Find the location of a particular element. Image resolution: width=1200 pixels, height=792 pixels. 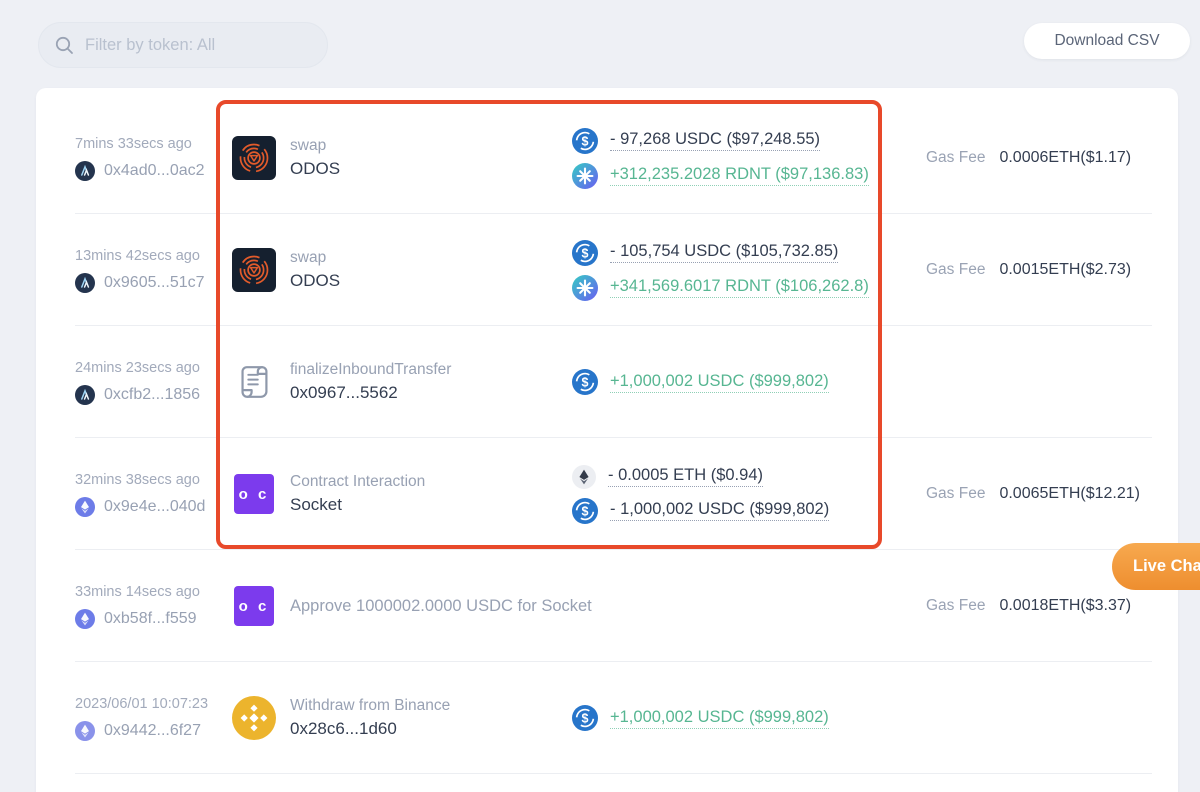

action-type: Contract Interaction is located at coordinates (358, 481).